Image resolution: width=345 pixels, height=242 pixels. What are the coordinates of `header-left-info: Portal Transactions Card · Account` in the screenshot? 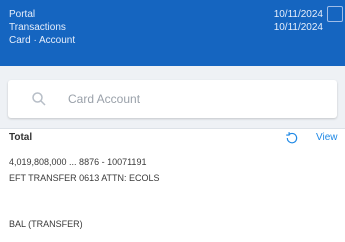 It's located at (42, 27).